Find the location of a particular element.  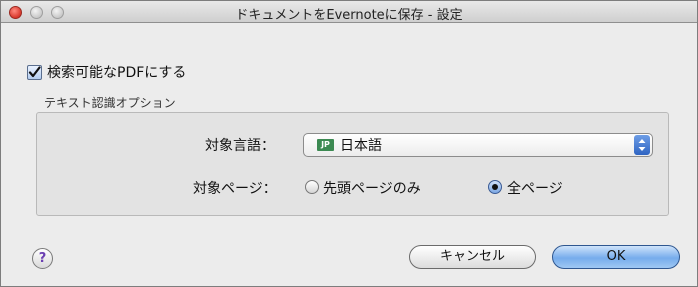

cancel-button: キャンセル is located at coordinates (472, 257).